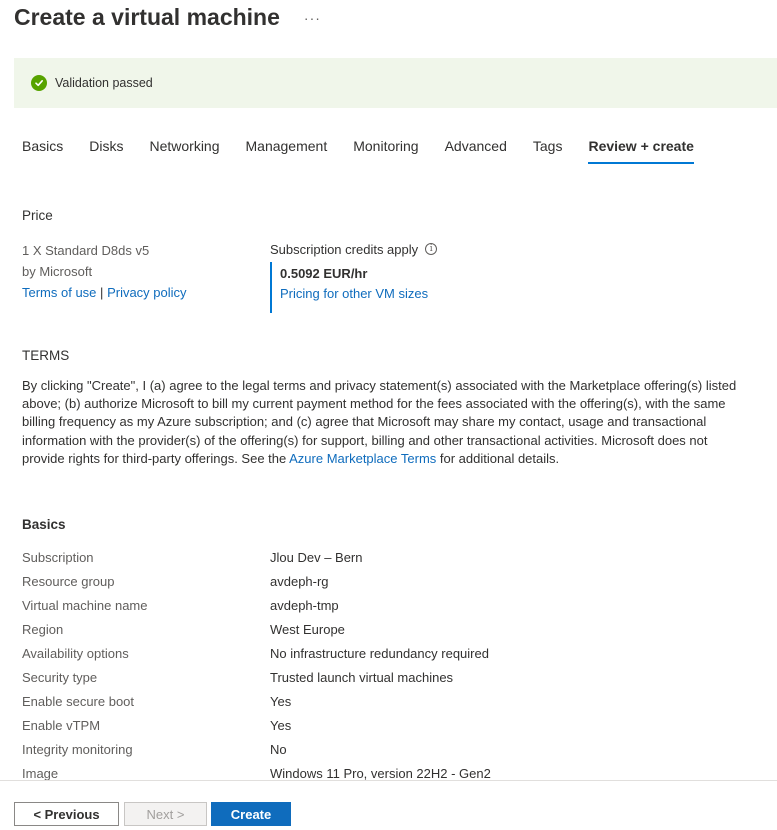  What do you see at coordinates (307, 629) in the screenshot?
I see `summary-value: West Europe` at bounding box center [307, 629].